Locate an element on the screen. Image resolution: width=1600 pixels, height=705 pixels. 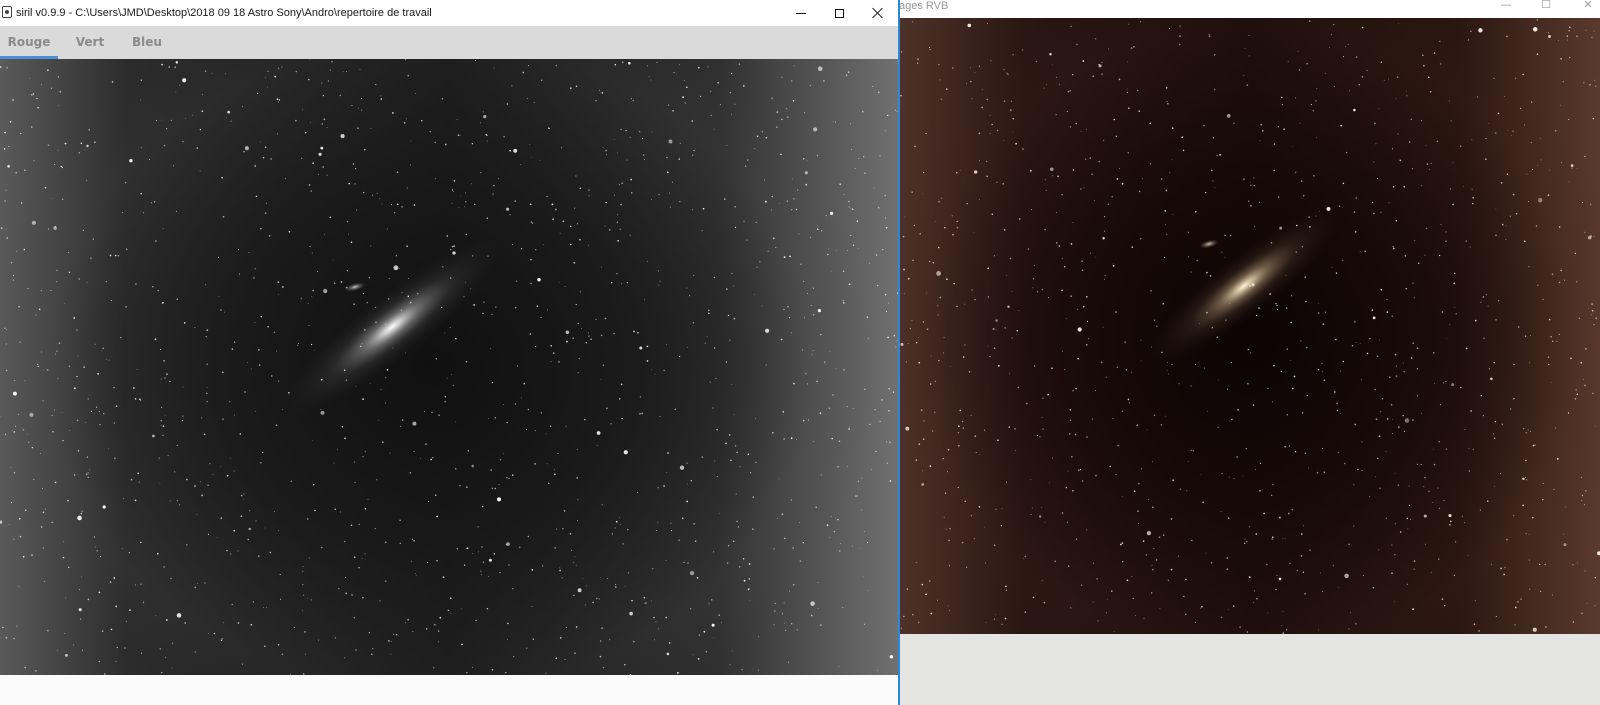
minimize-button is located at coordinates (801, 13).